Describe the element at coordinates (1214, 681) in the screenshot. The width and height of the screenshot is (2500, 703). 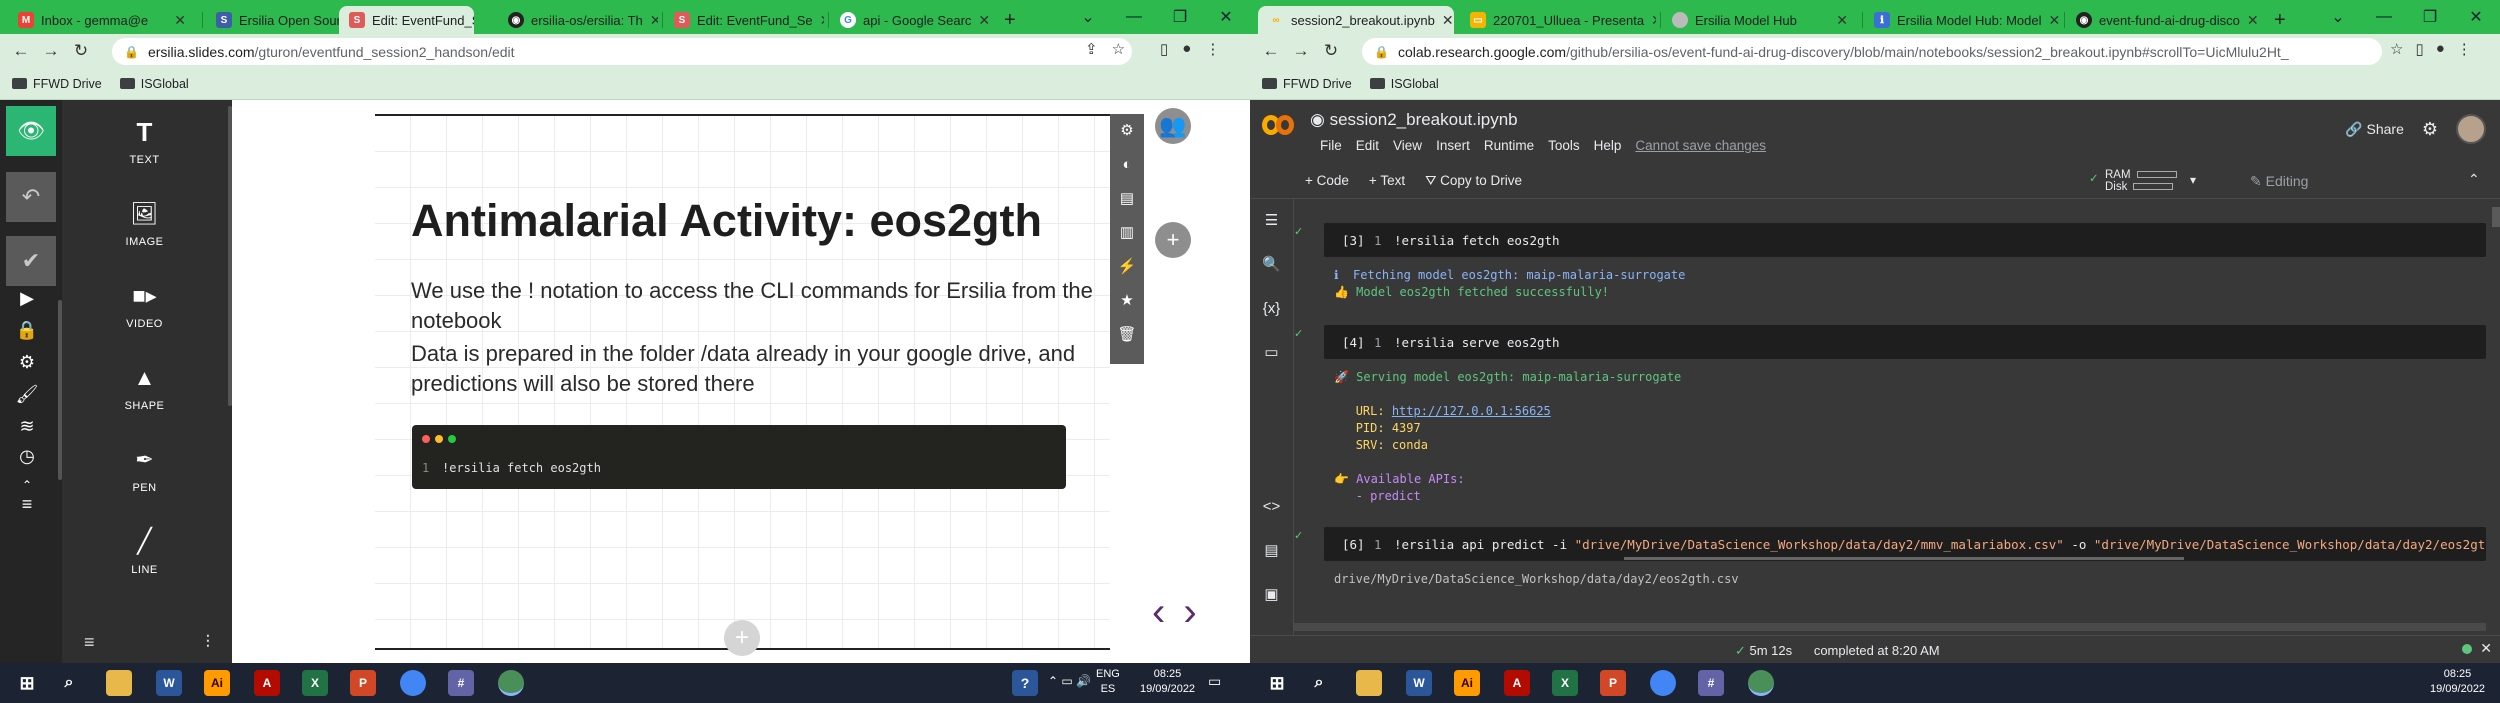
I see `notifications-icon: ▭` at that location.